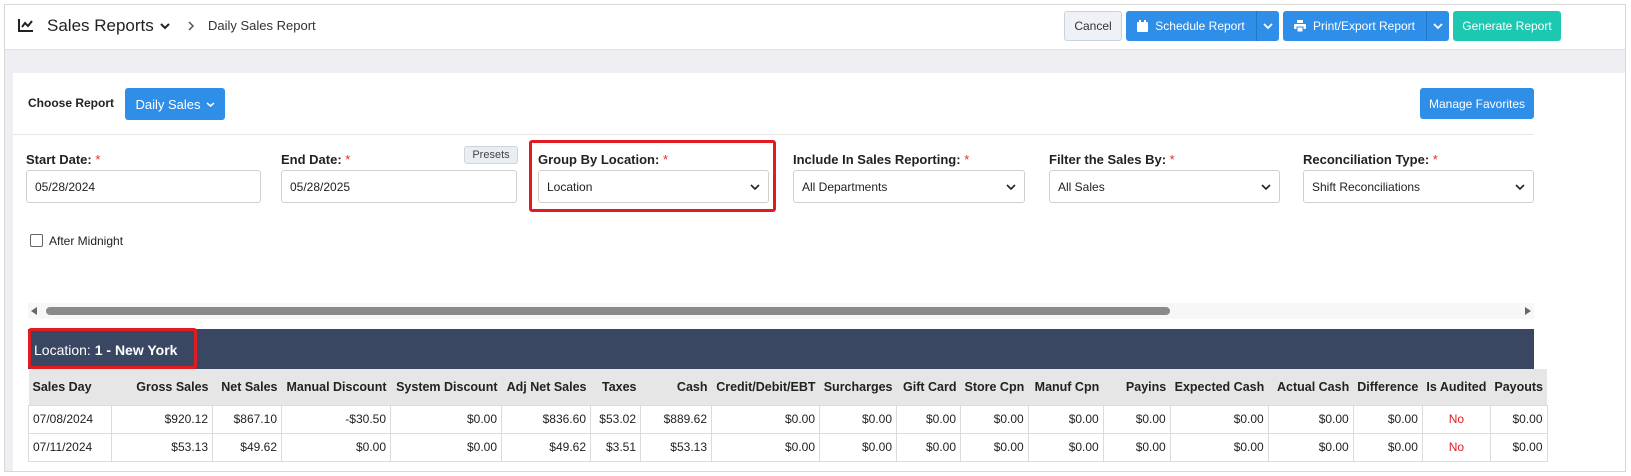 The width and height of the screenshot is (1631, 476). I want to click on end-date-label: End Date: *, so click(316, 159).